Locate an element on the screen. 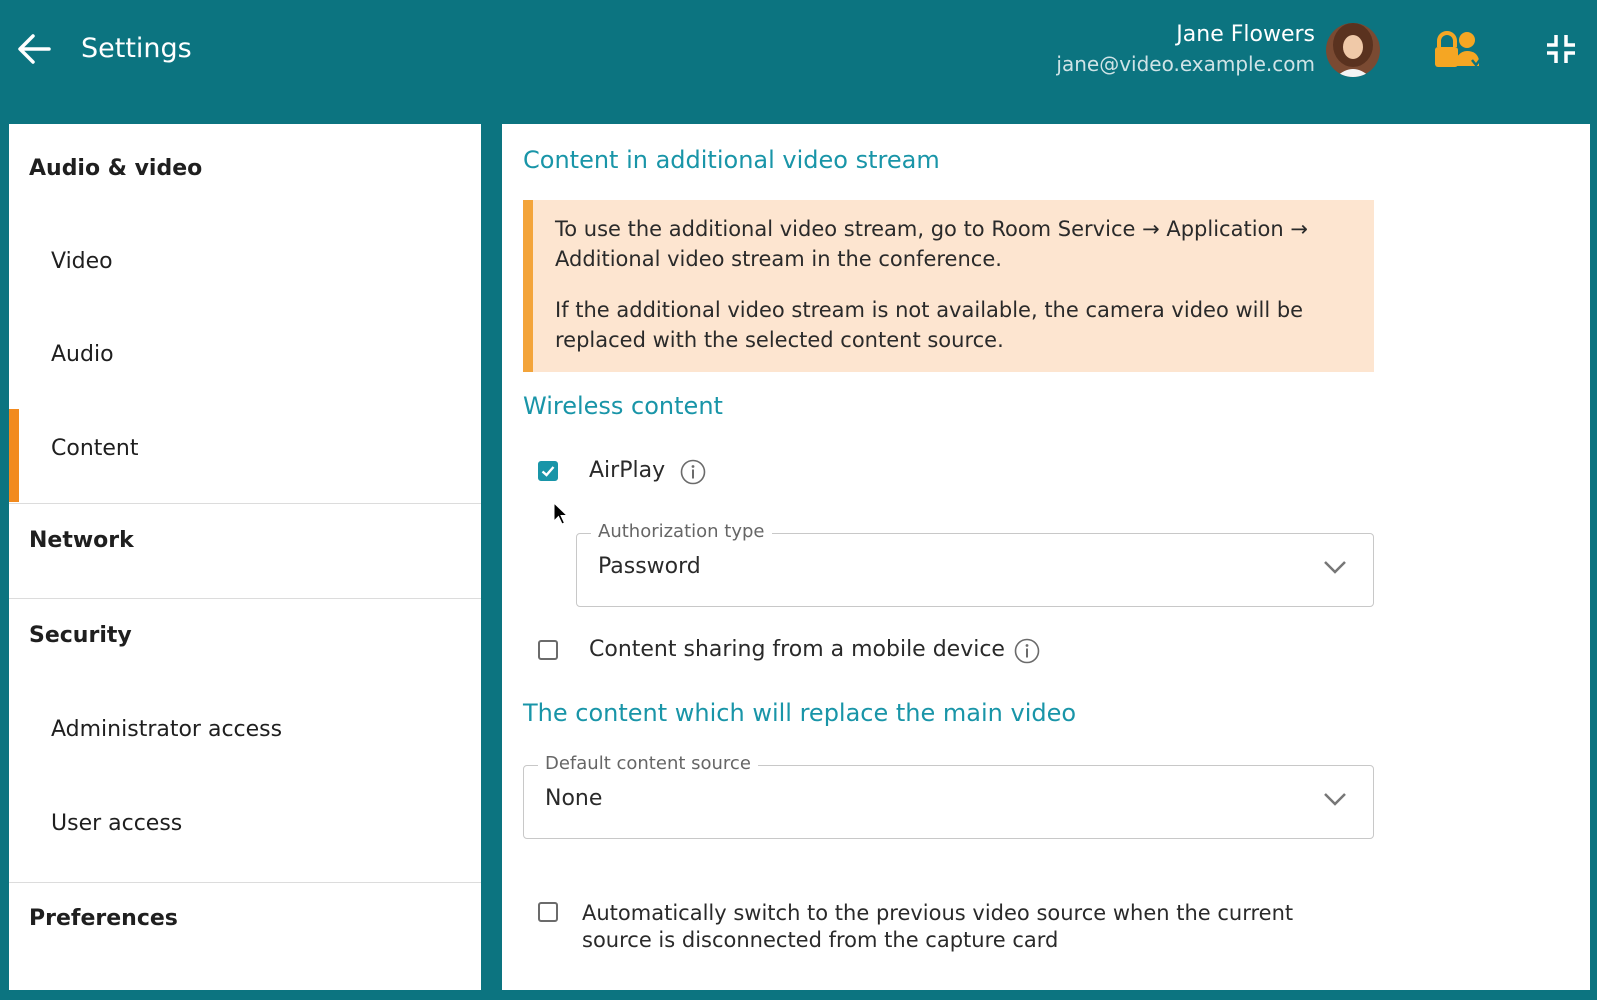 The width and height of the screenshot is (1597, 1000). section-title-wireless: Wireless content is located at coordinates (623, 406).